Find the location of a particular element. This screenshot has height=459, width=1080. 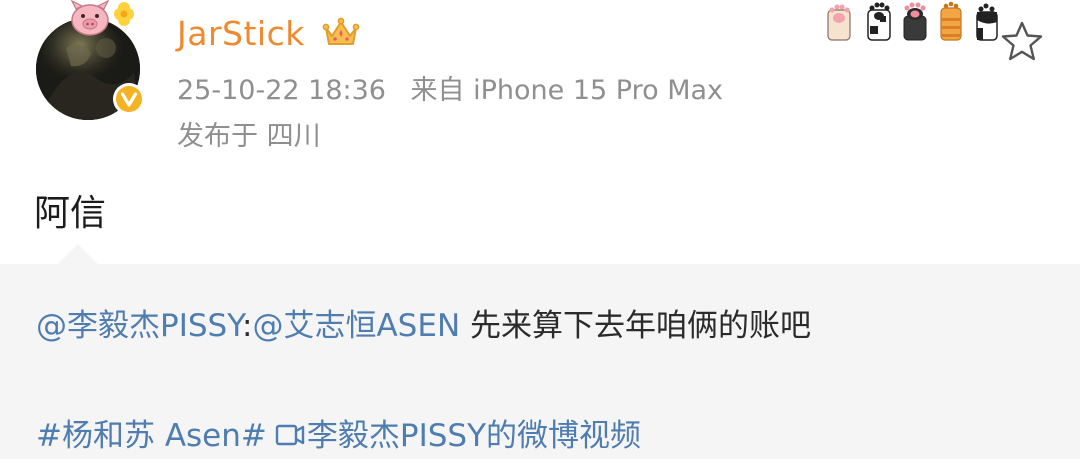

post-content: 阿信 is located at coordinates (70, 213).